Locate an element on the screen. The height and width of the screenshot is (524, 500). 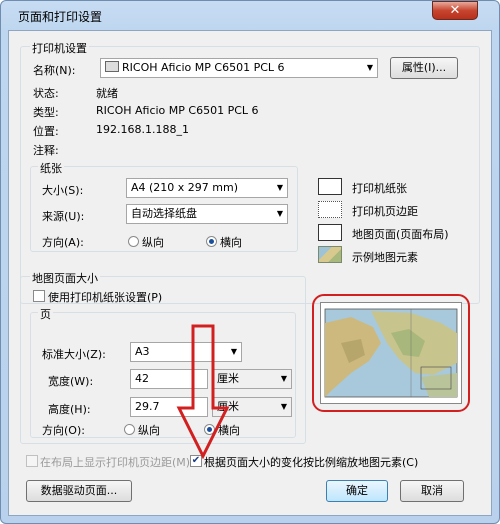
map-portrait-label: 纵向 is located at coordinates (149, 430).